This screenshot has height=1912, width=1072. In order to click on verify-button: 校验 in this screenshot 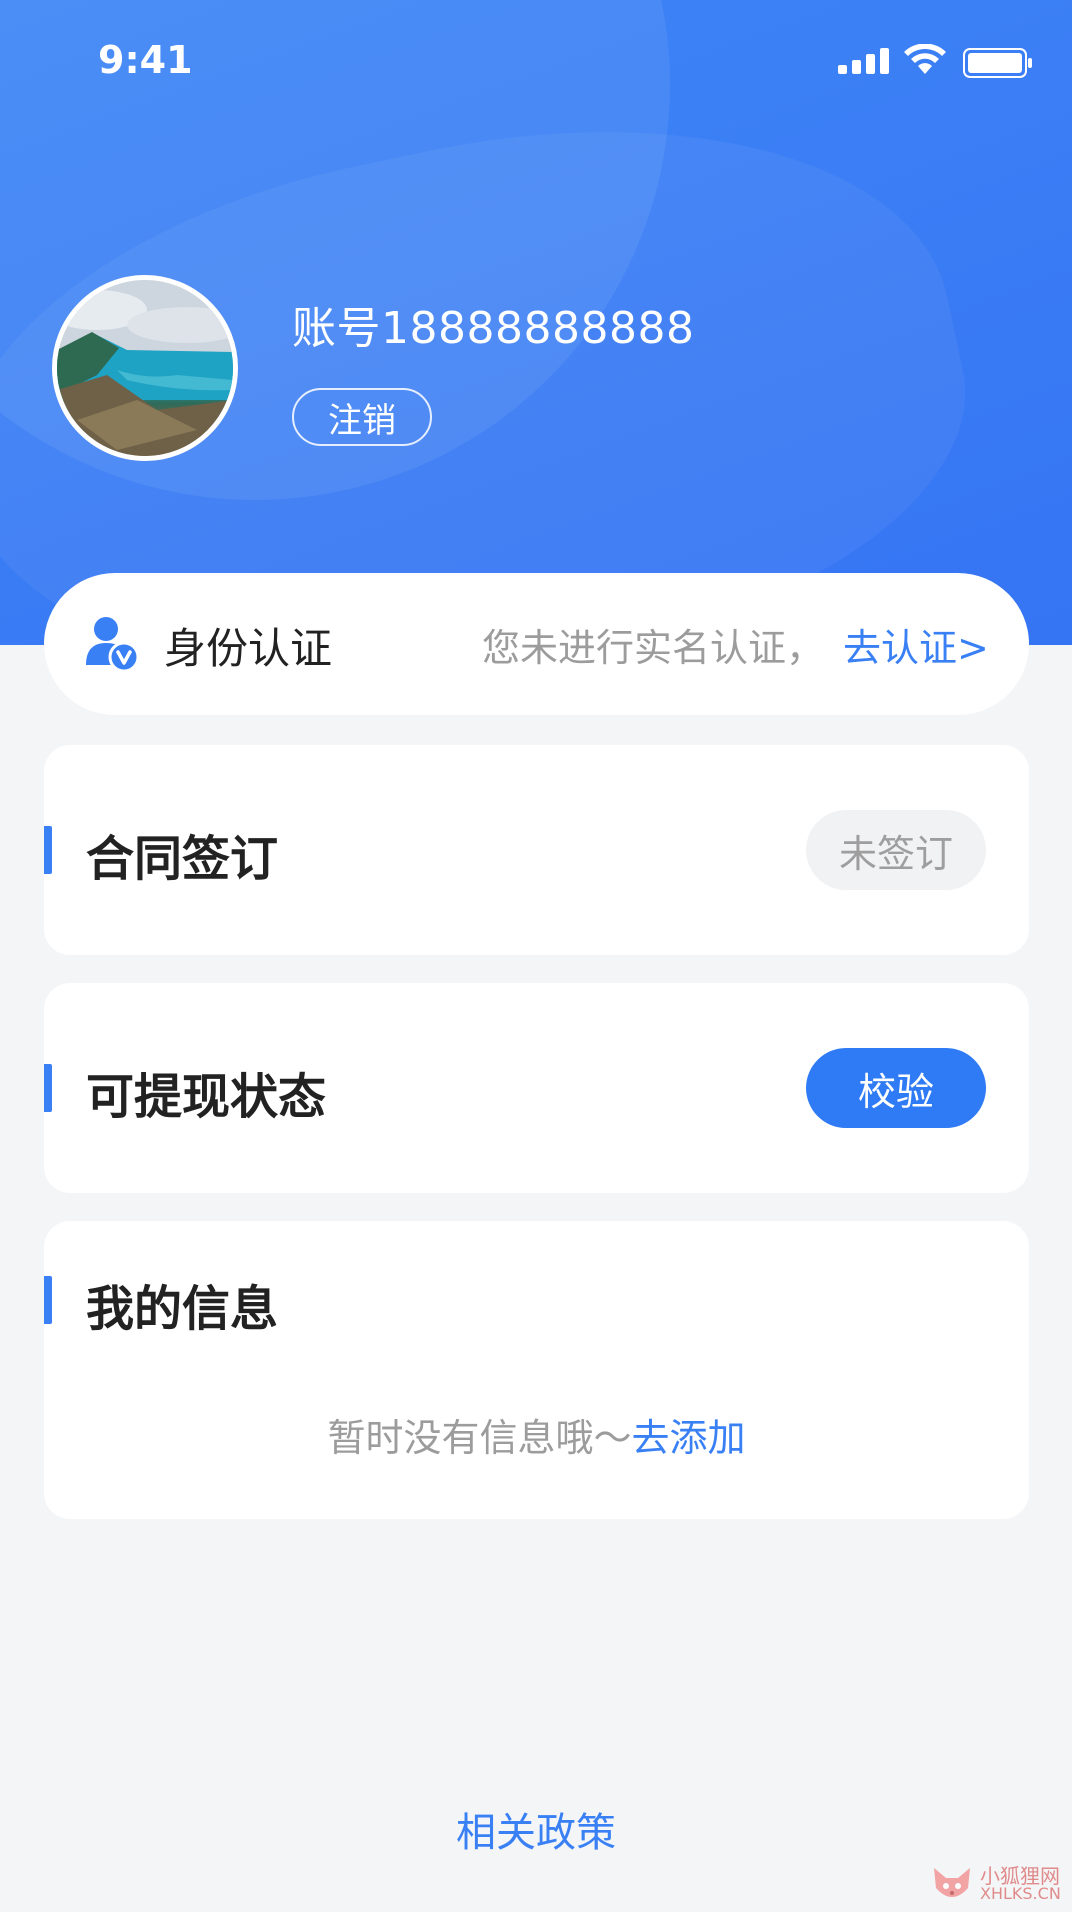, I will do `click(896, 1088)`.